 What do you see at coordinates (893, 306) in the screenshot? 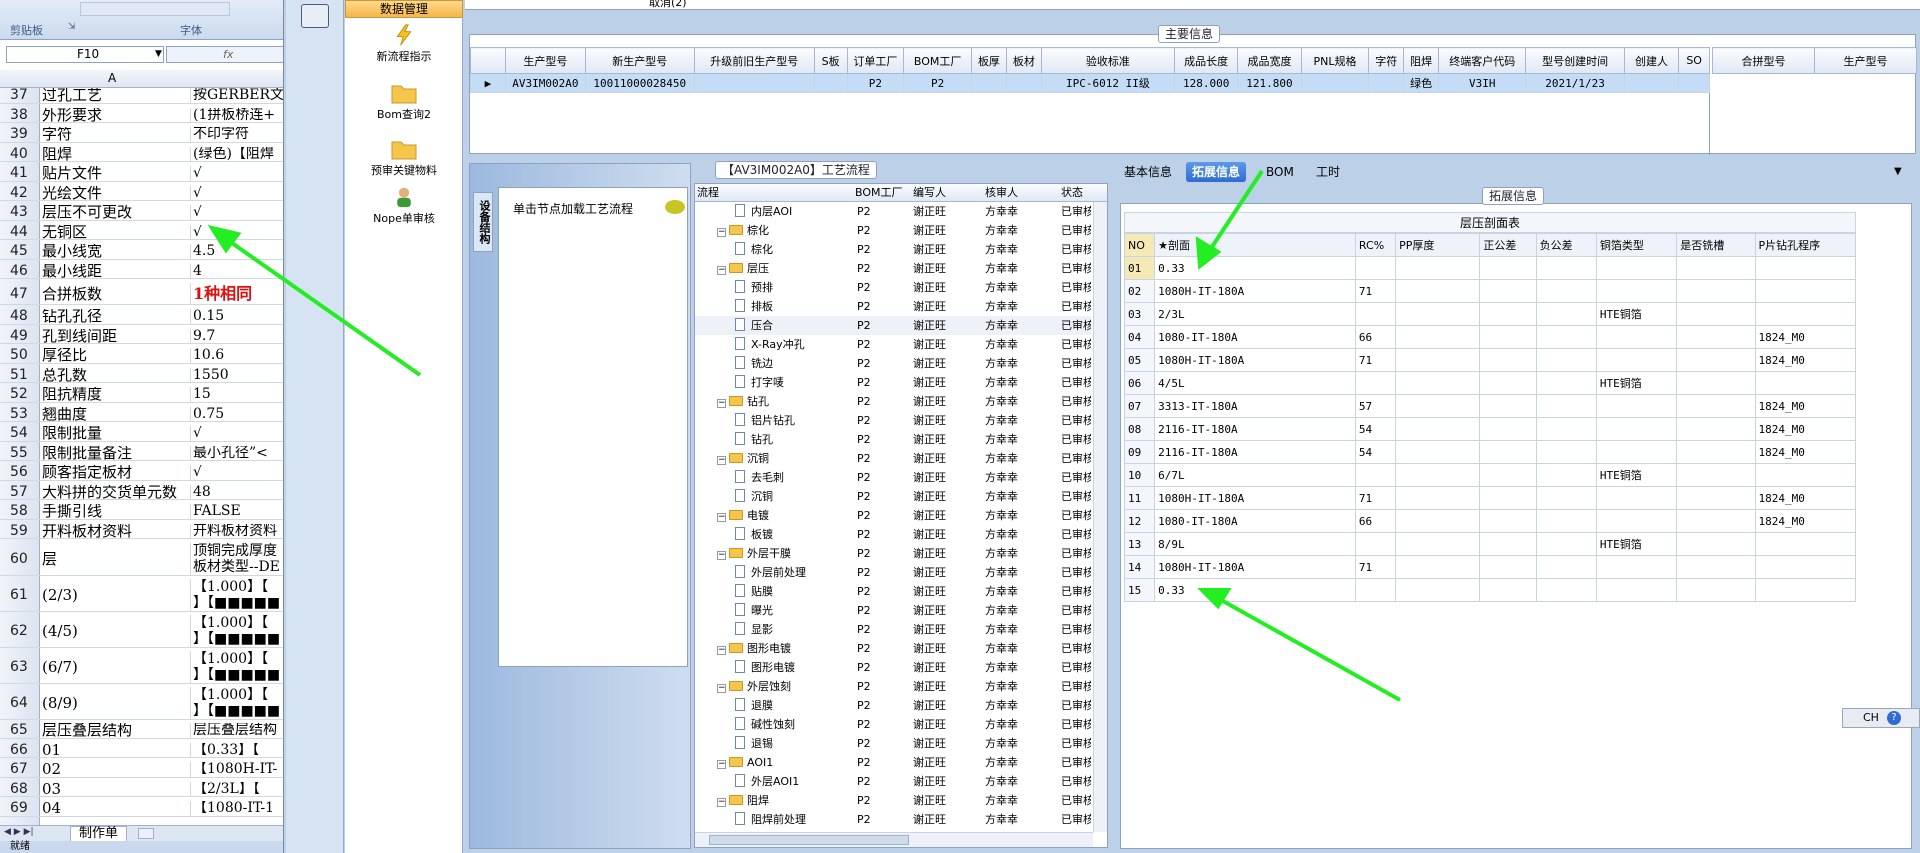
I see `tree-row: 排板 P2 谢正旺 方幸幸 已审核` at bounding box center [893, 306].